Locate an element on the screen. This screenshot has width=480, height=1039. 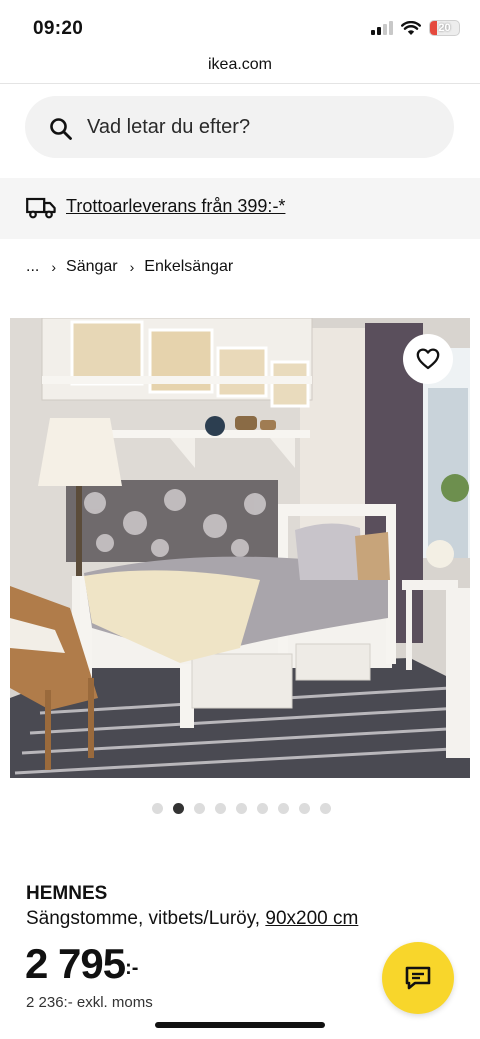
delivery-link: Trottoarleverans från 399:-* is located at coordinates (175, 206).